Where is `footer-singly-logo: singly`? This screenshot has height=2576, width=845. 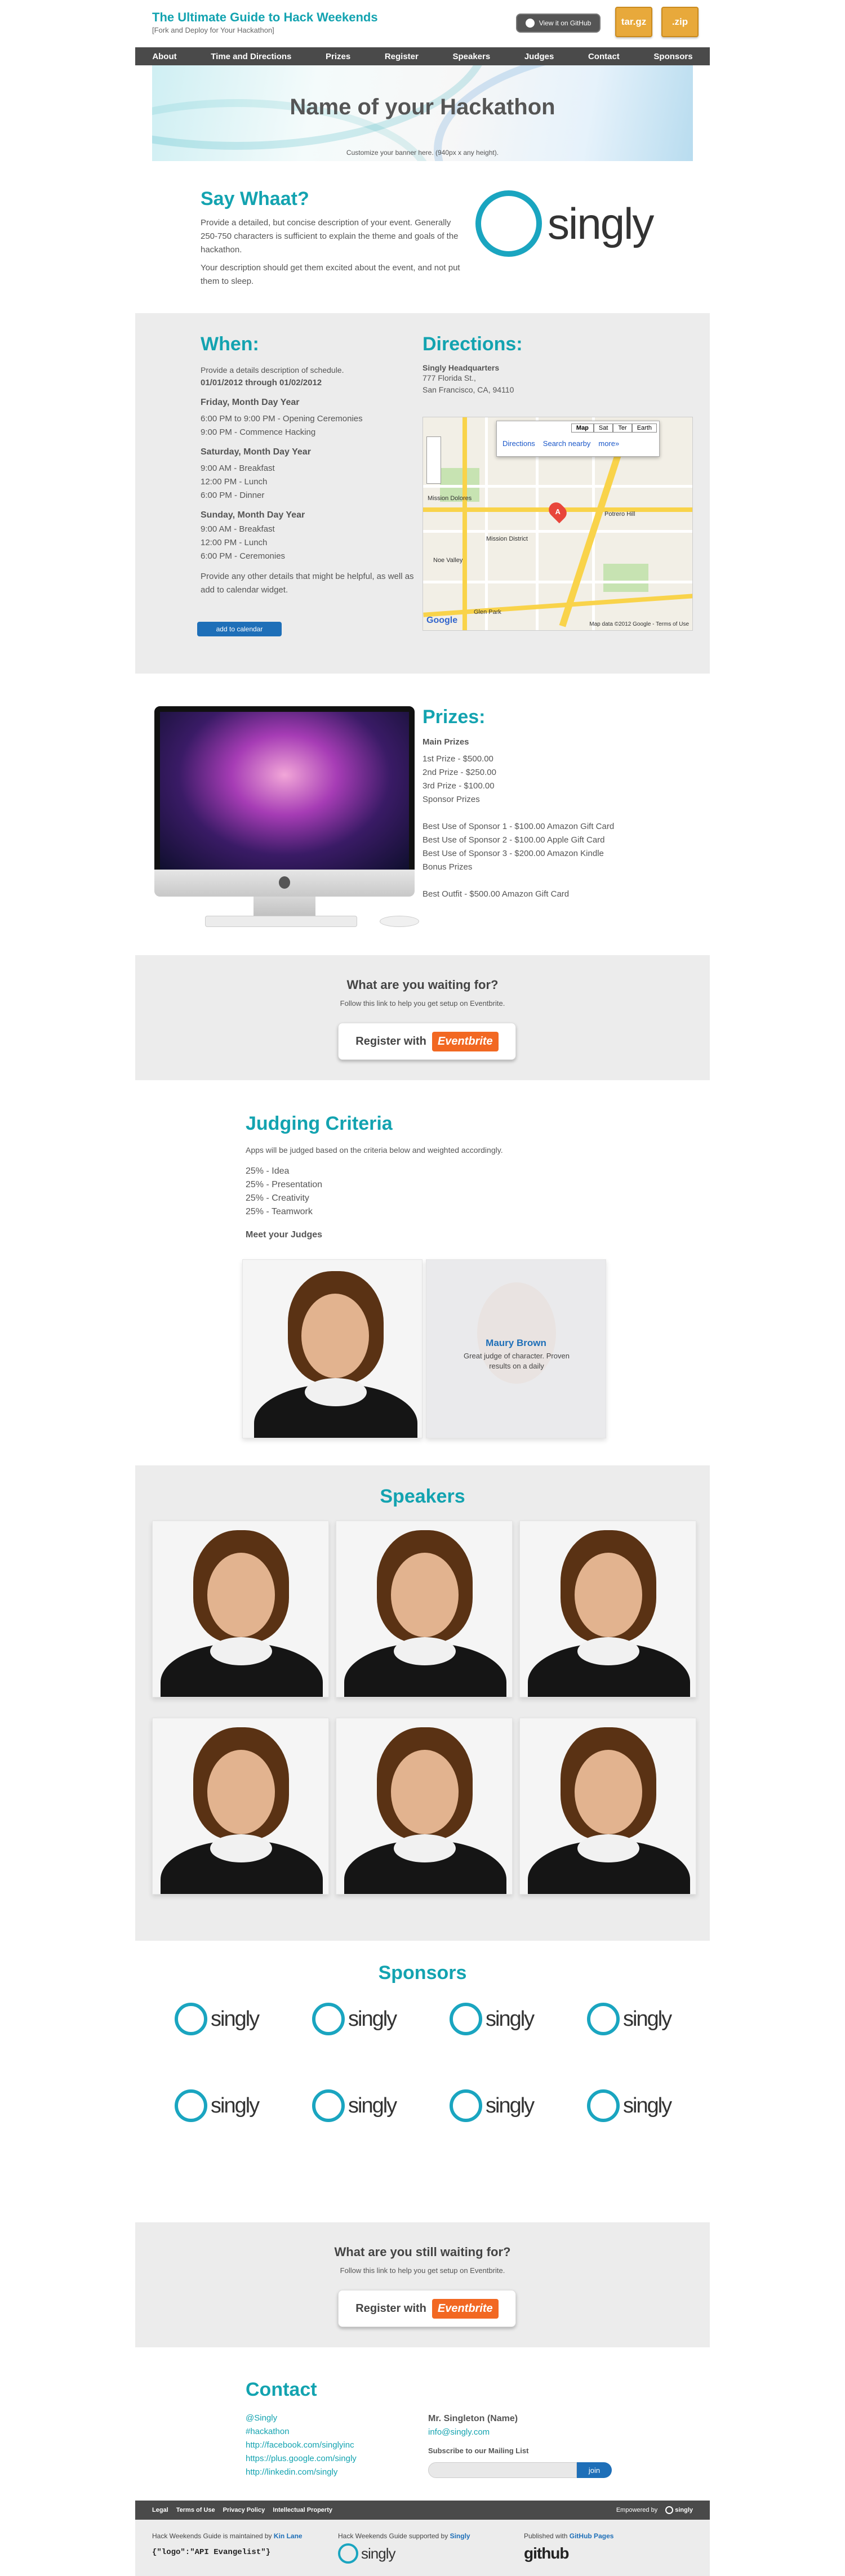 footer-singly-logo: singly is located at coordinates (366, 2553).